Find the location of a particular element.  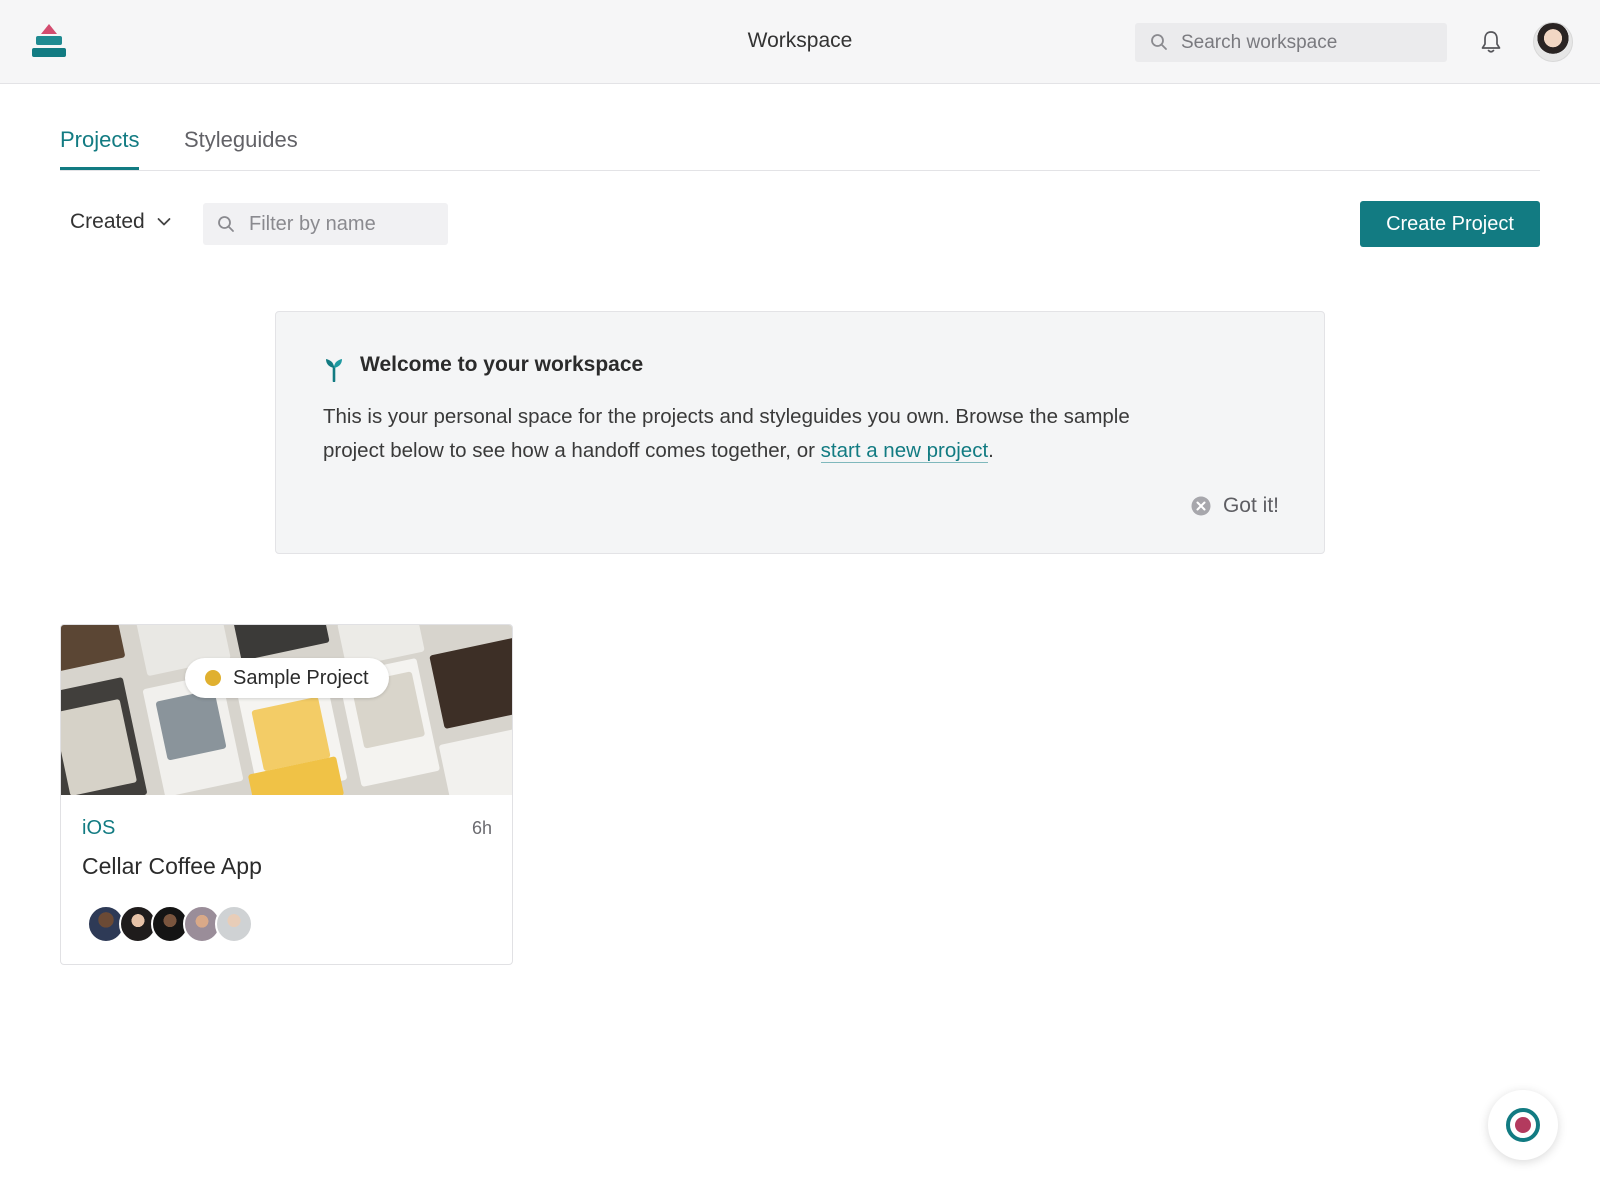

sprout-icon is located at coordinates (334, 370).